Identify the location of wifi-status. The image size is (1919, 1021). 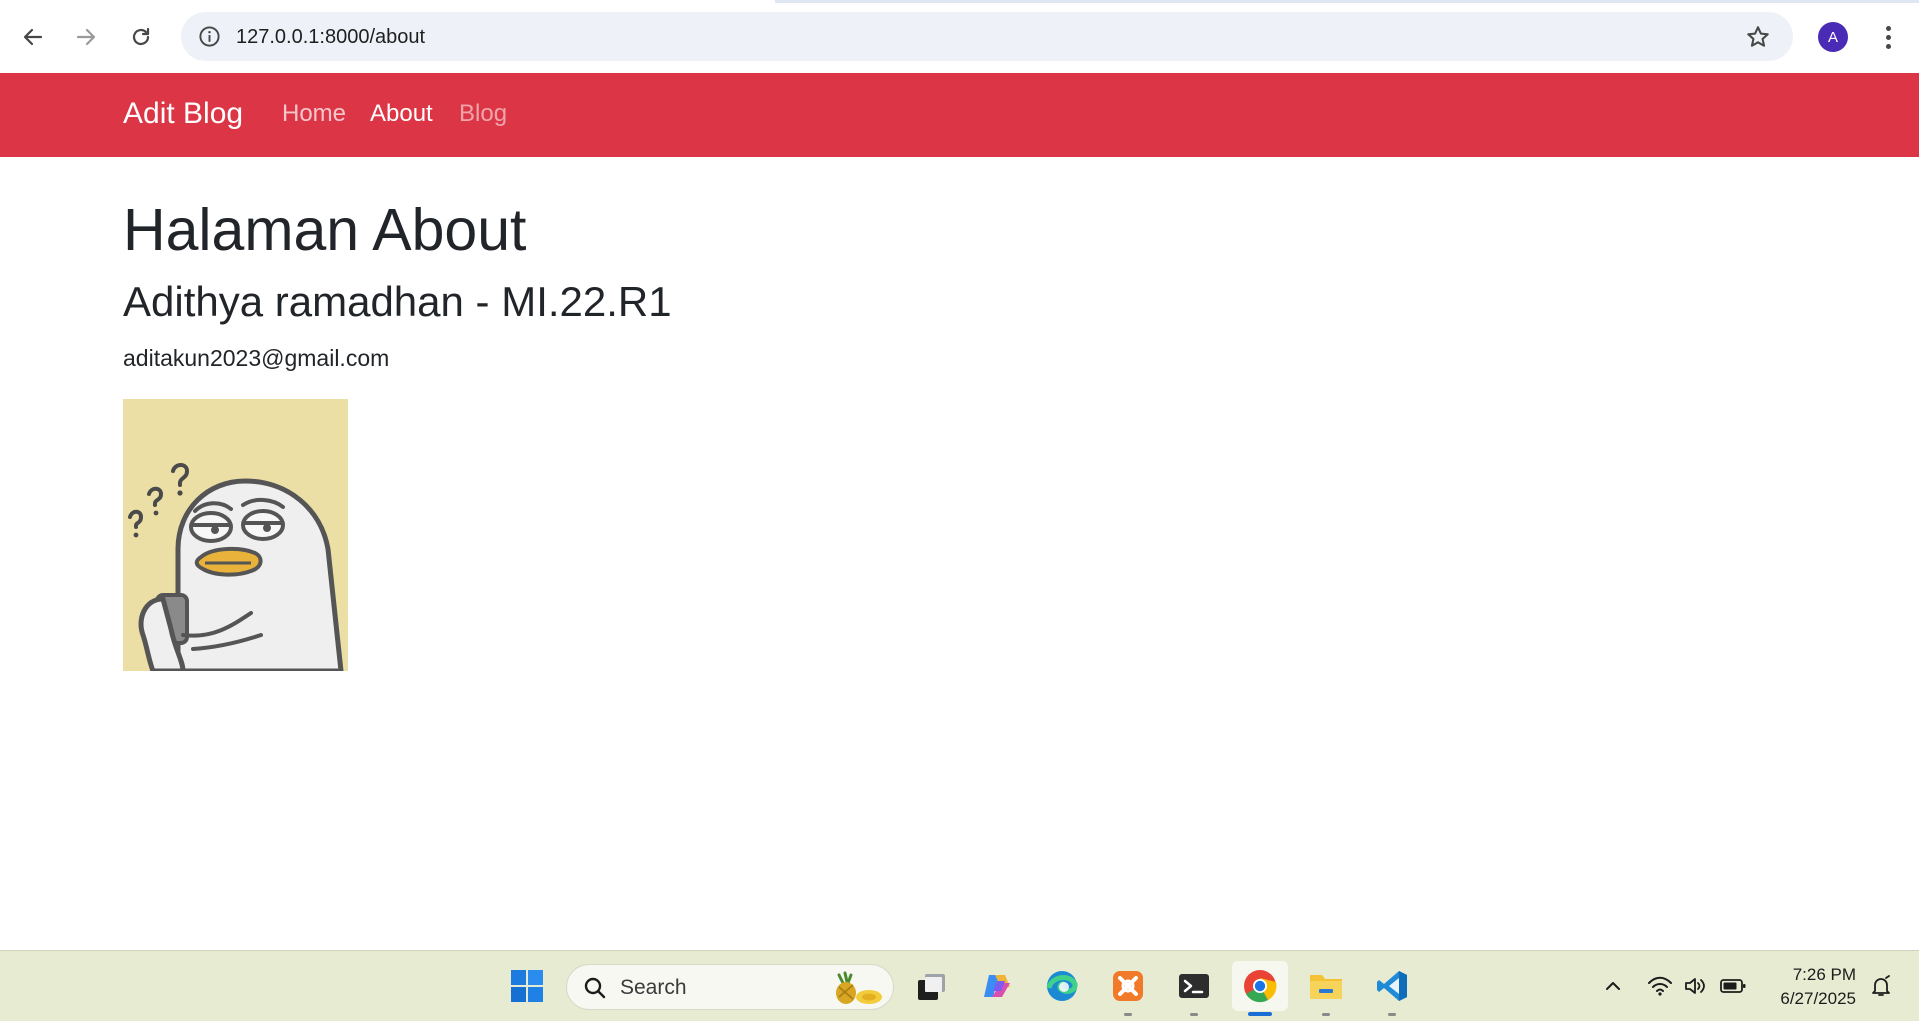
(1660, 986).